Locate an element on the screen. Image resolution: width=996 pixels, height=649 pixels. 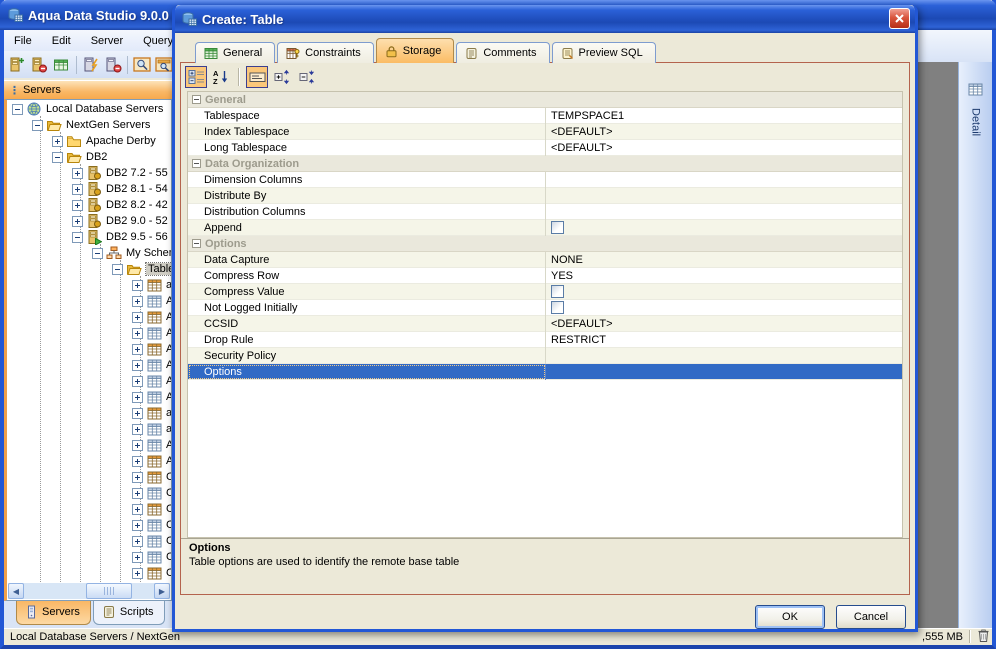
tree-node-db2-8-2-42: DB2 8.2 - 42 is located at coordinates (120, 205).